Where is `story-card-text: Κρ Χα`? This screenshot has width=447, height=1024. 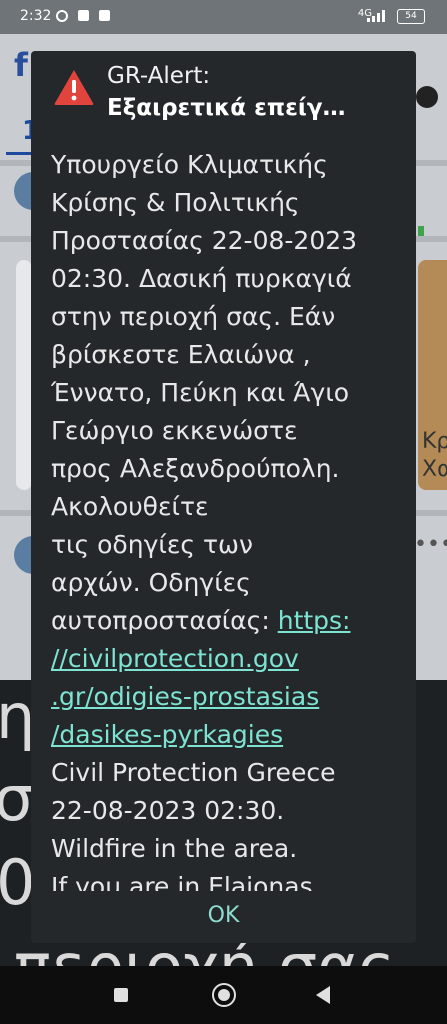 story-card-text: Κρ Χα is located at coordinates (434, 455).